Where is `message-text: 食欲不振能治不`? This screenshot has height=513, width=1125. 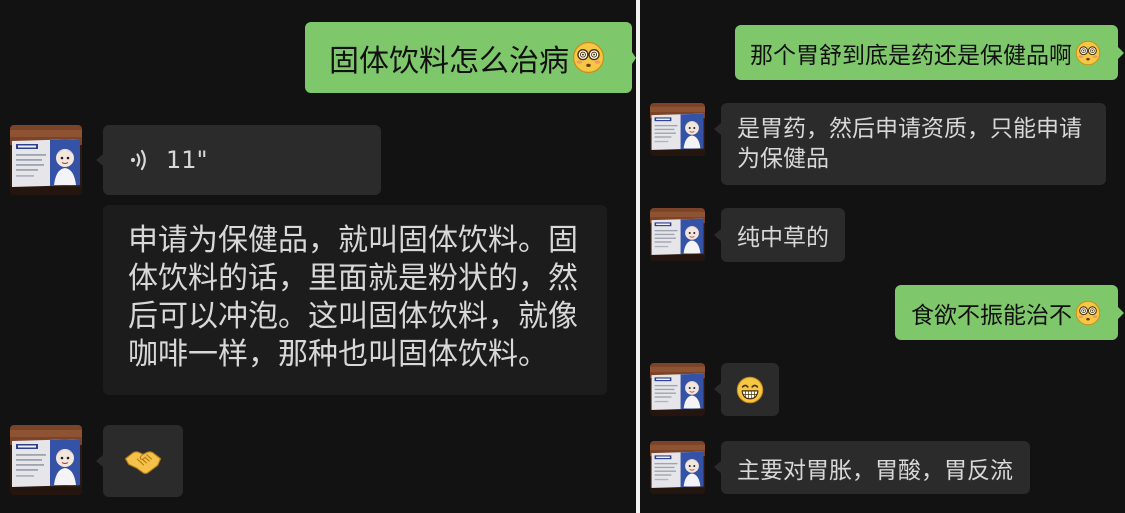 message-text: 食欲不振能治不 is located at coordinates (991, 315).